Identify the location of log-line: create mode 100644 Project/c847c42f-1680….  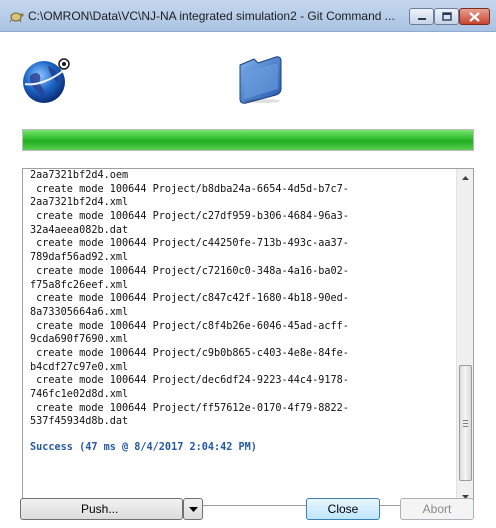
(189, 299).